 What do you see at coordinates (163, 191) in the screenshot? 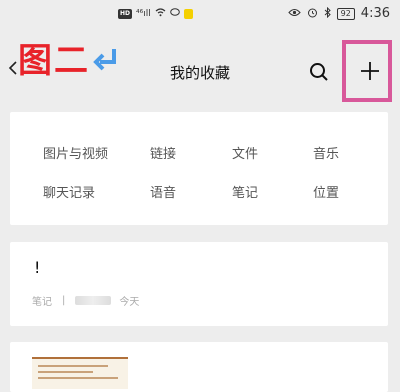
I see `category-voice: 语音` at bounding box center [163, 191].